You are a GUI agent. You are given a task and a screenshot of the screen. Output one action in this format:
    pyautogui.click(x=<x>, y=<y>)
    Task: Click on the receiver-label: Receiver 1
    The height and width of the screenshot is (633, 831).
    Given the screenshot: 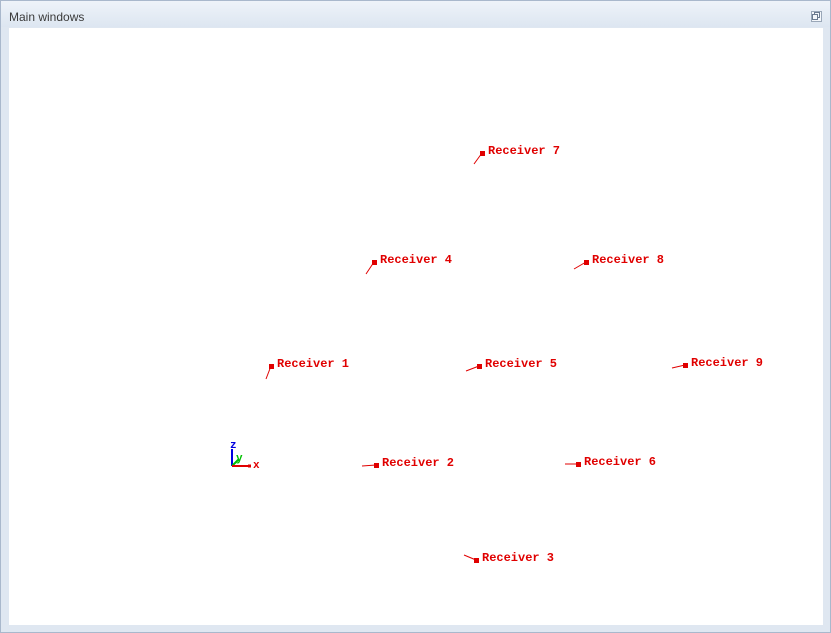 What is the action you would take?
    pyautogui.click(x=313, y=364)
    